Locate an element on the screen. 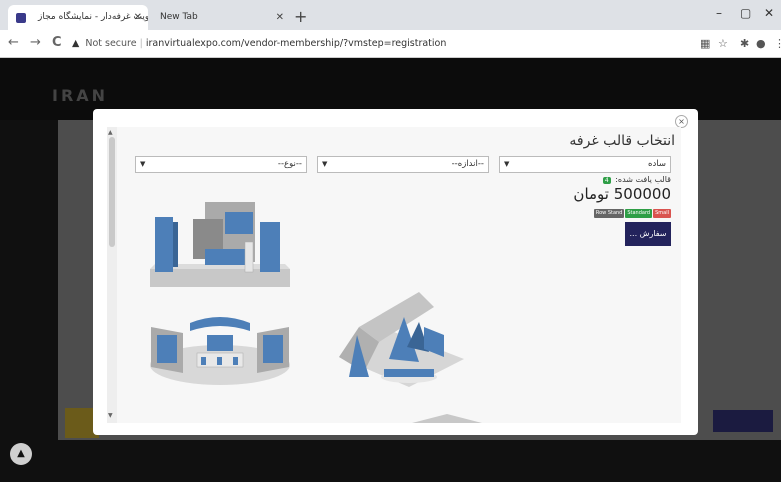 The height and width of the screenshot is (482, 781). scroll-up-icon: ▲ is located at coordinates (21, 454).